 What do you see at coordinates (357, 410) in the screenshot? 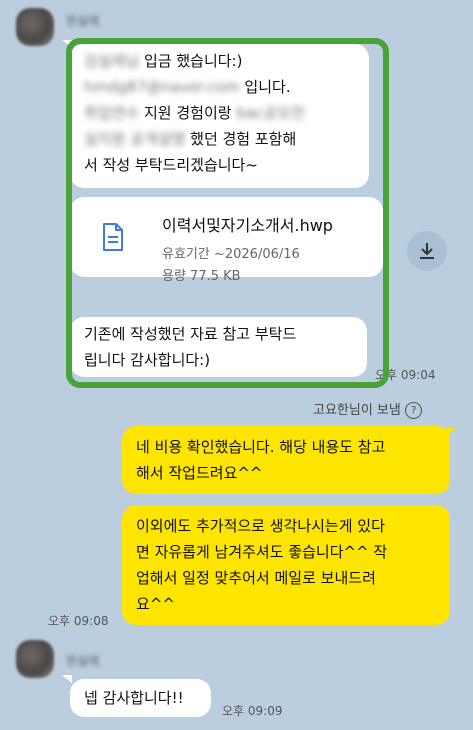
I see `sent-by-text: 고요한님이 보냄` at bounding box center [357, 410].